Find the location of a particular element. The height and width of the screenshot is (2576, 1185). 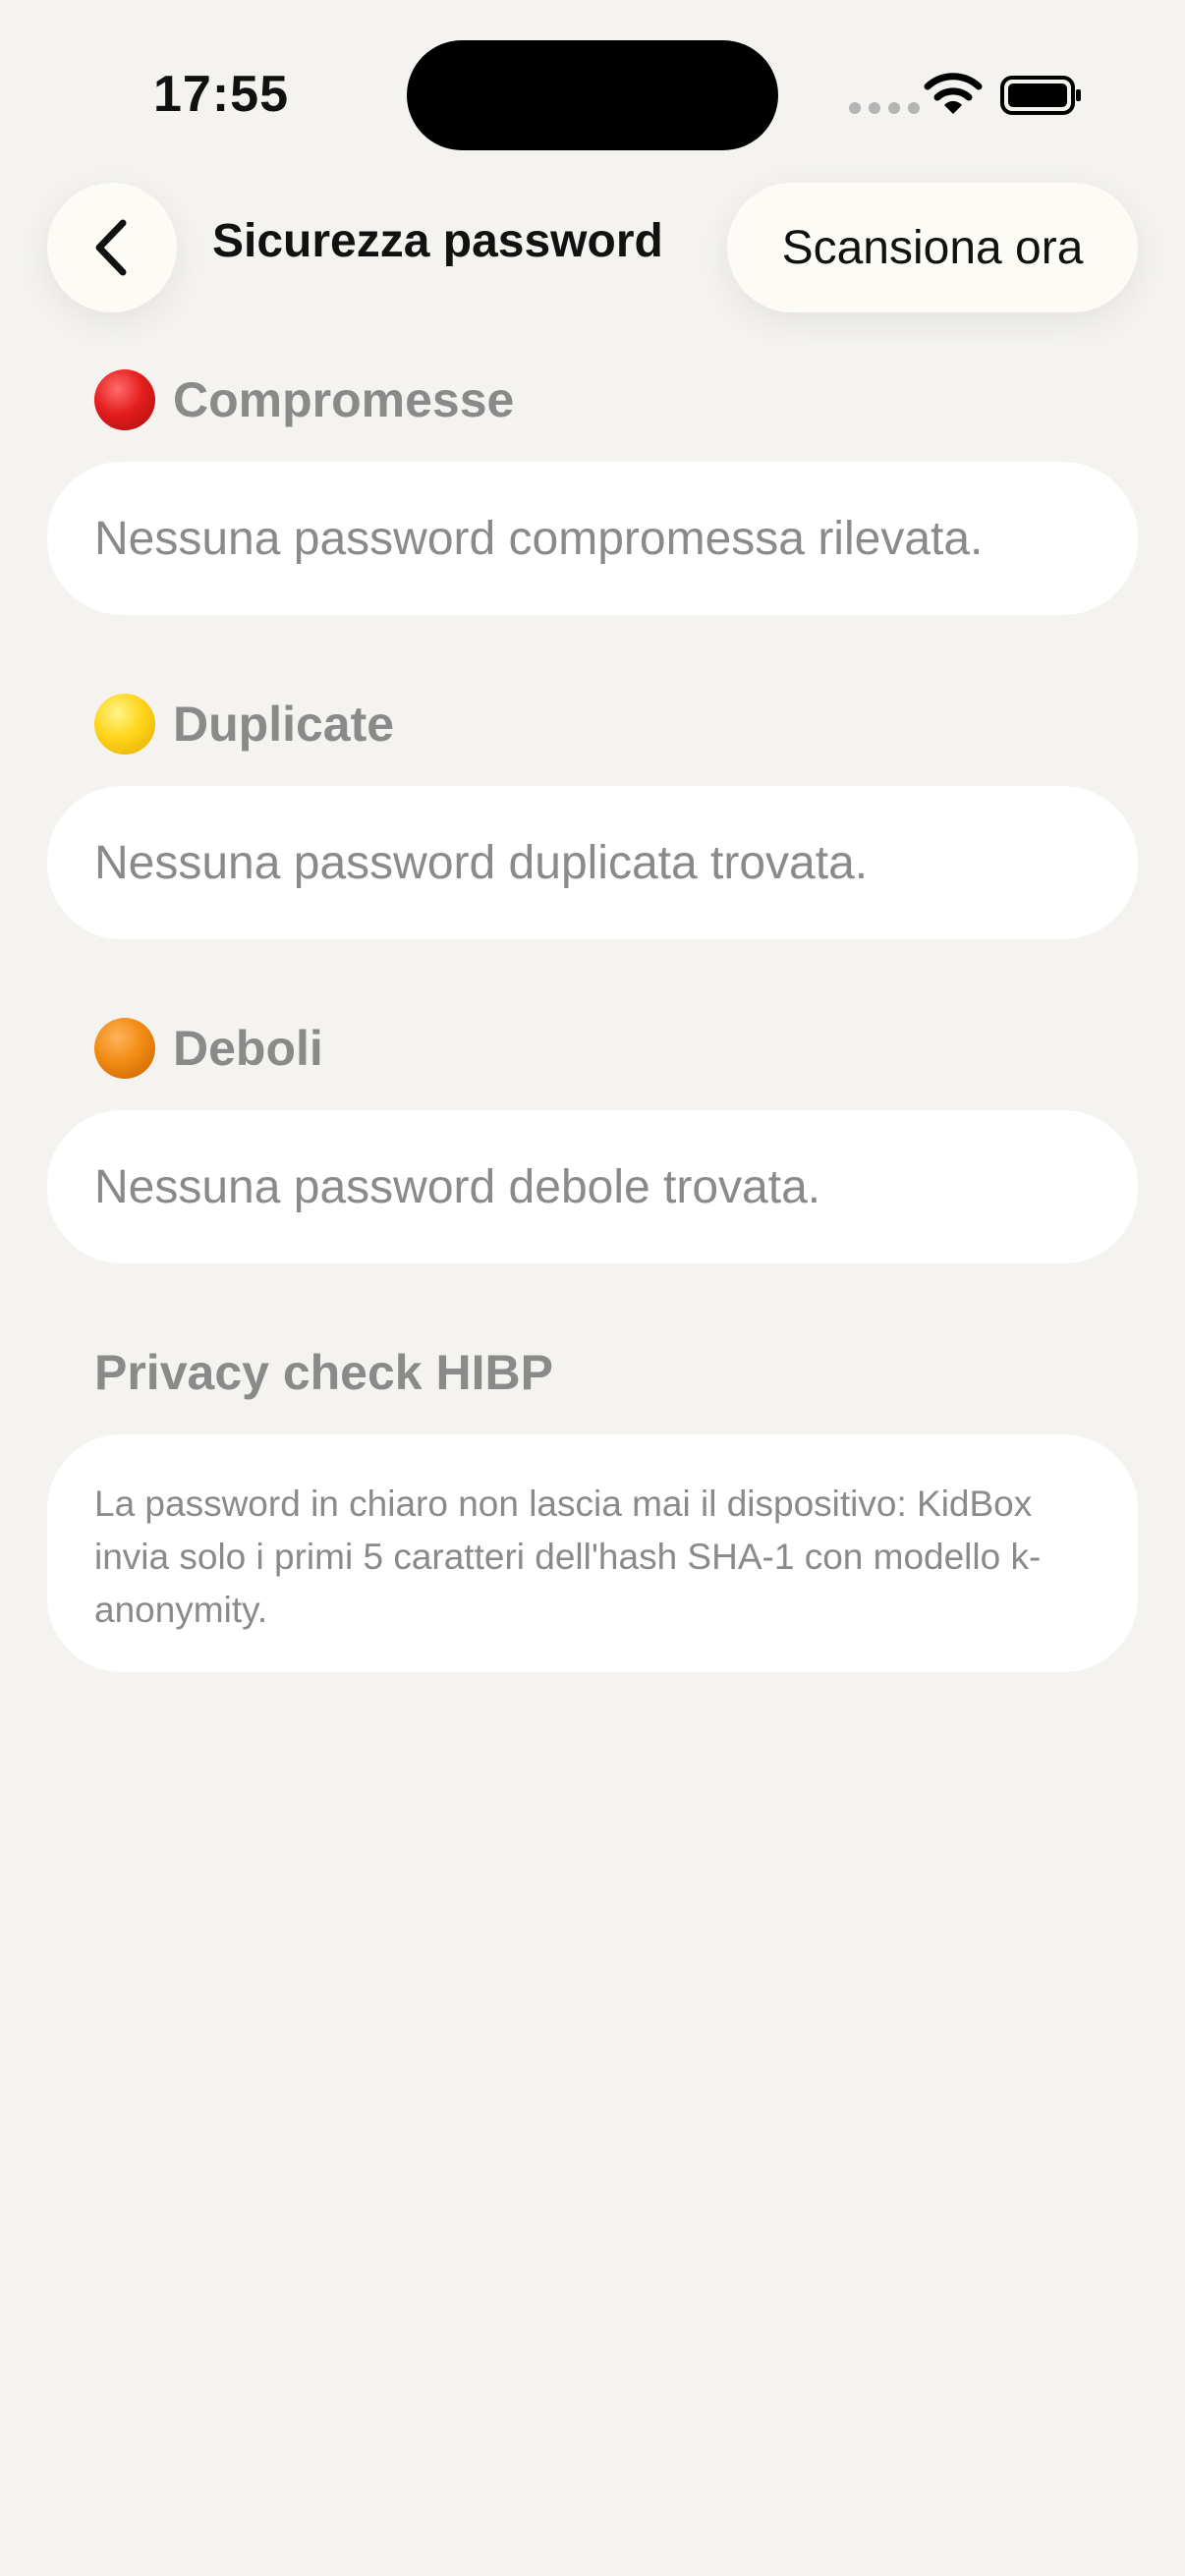

compromised-card: Nessuna password compromessa rilevata. is located at coordinates (592, 538).